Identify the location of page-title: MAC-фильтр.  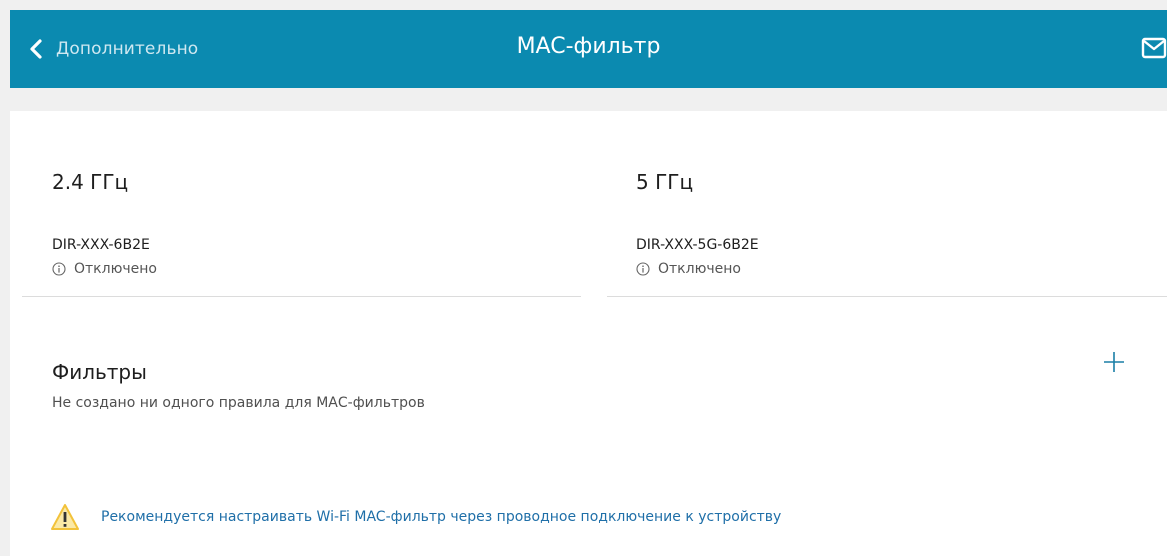
(588, 46).